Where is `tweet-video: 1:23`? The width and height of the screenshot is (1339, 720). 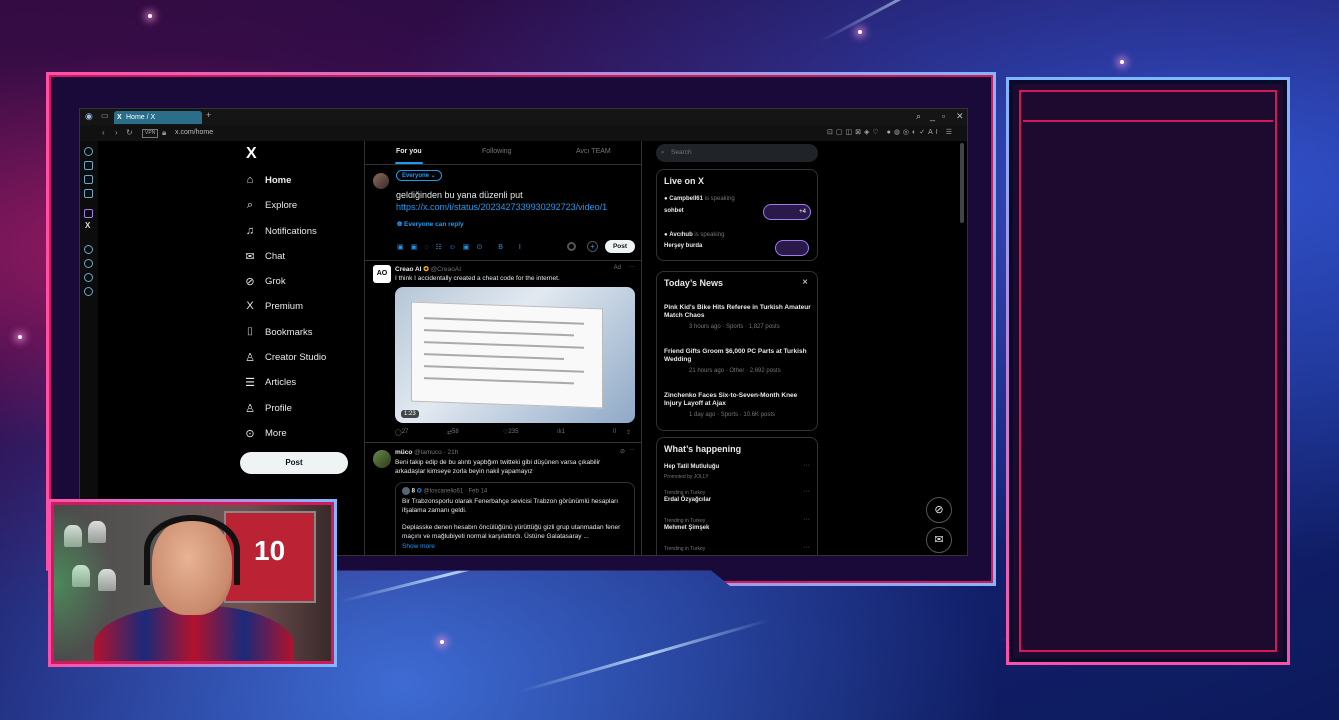
tweet-video: 1:23 is located at coordinates (515, 355).